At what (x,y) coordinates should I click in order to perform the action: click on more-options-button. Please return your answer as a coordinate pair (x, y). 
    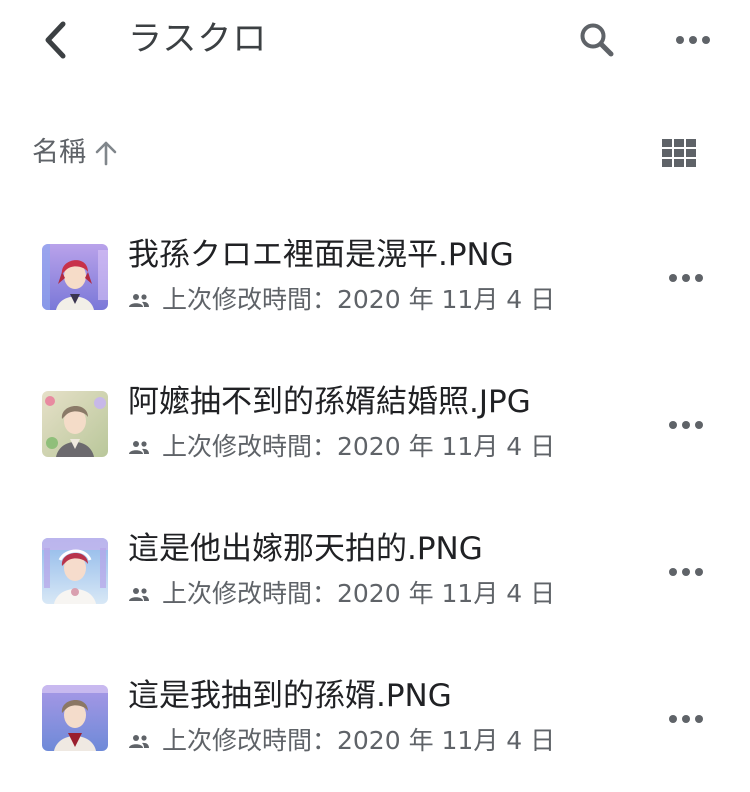
    Looking at the image, I should click on (693, 40).